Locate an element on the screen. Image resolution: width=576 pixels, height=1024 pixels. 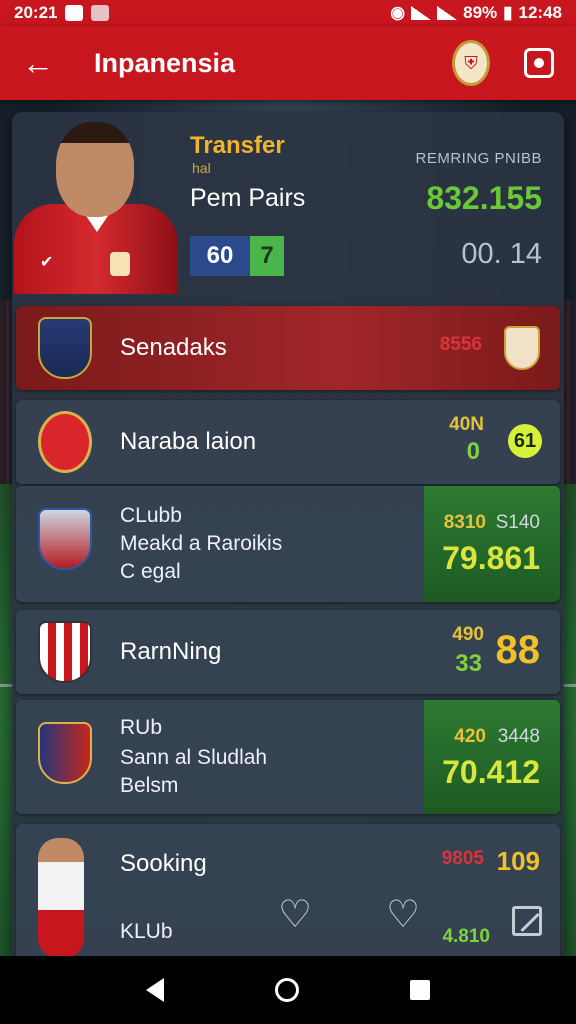
nav-recents-icon is located at coordinates (420, 990).